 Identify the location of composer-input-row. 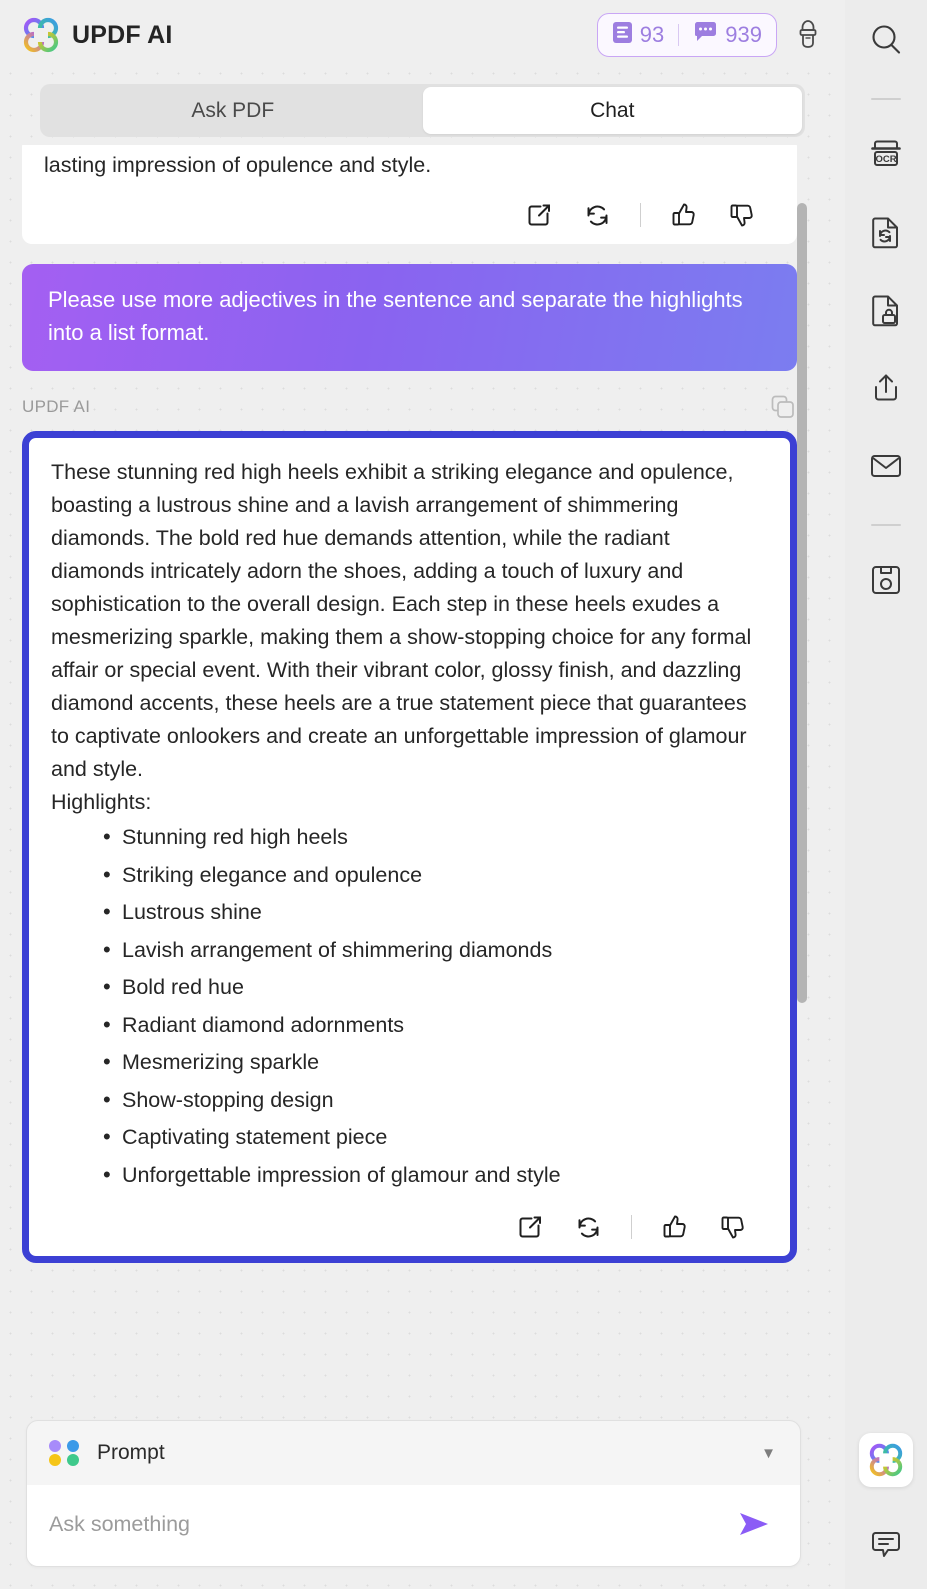
(413, 1525).